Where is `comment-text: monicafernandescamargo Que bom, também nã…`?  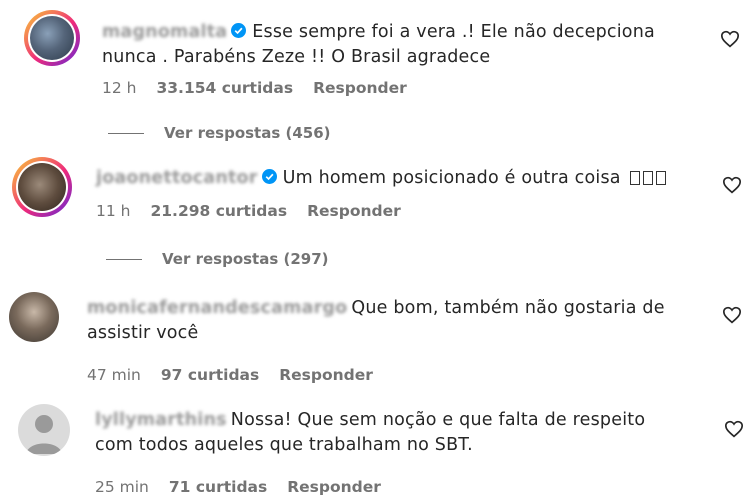 comment-text: monicafernandescamargo Que bom, também nã… is located at coordinates (397, 321).